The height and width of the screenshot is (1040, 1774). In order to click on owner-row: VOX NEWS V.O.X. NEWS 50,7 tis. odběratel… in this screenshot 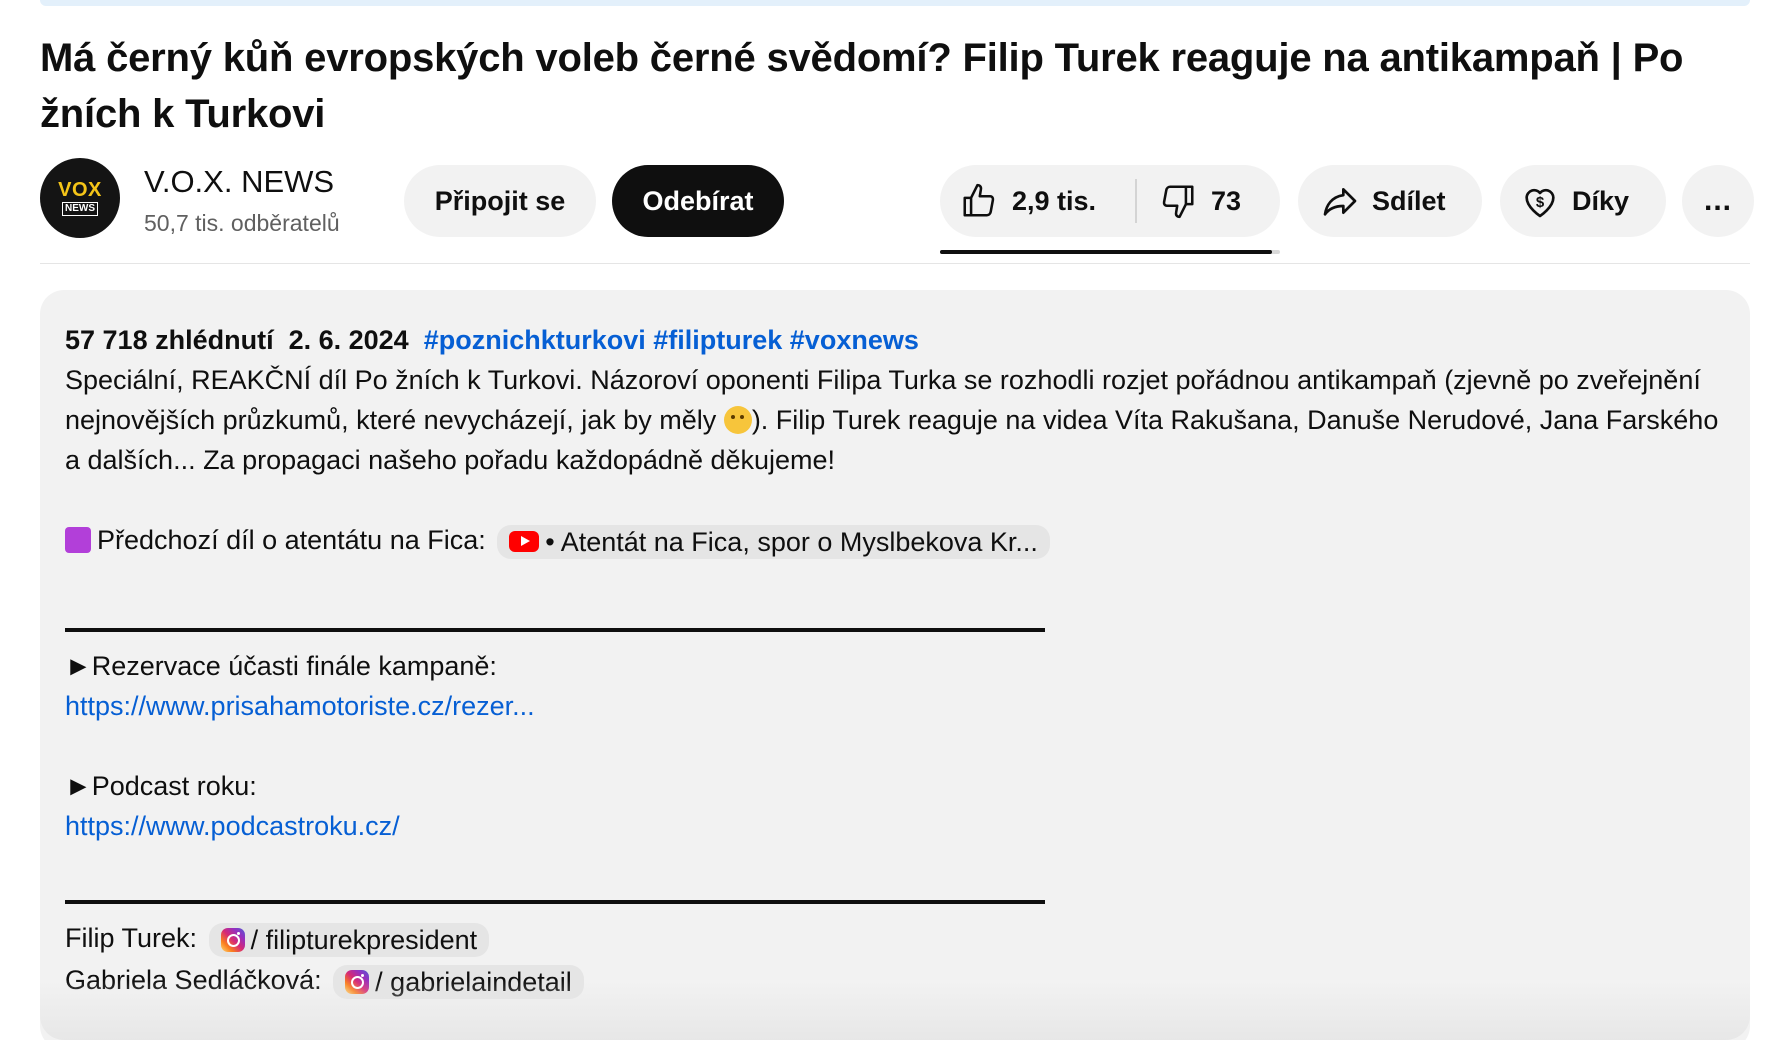, I will do `click(897, 206)`.